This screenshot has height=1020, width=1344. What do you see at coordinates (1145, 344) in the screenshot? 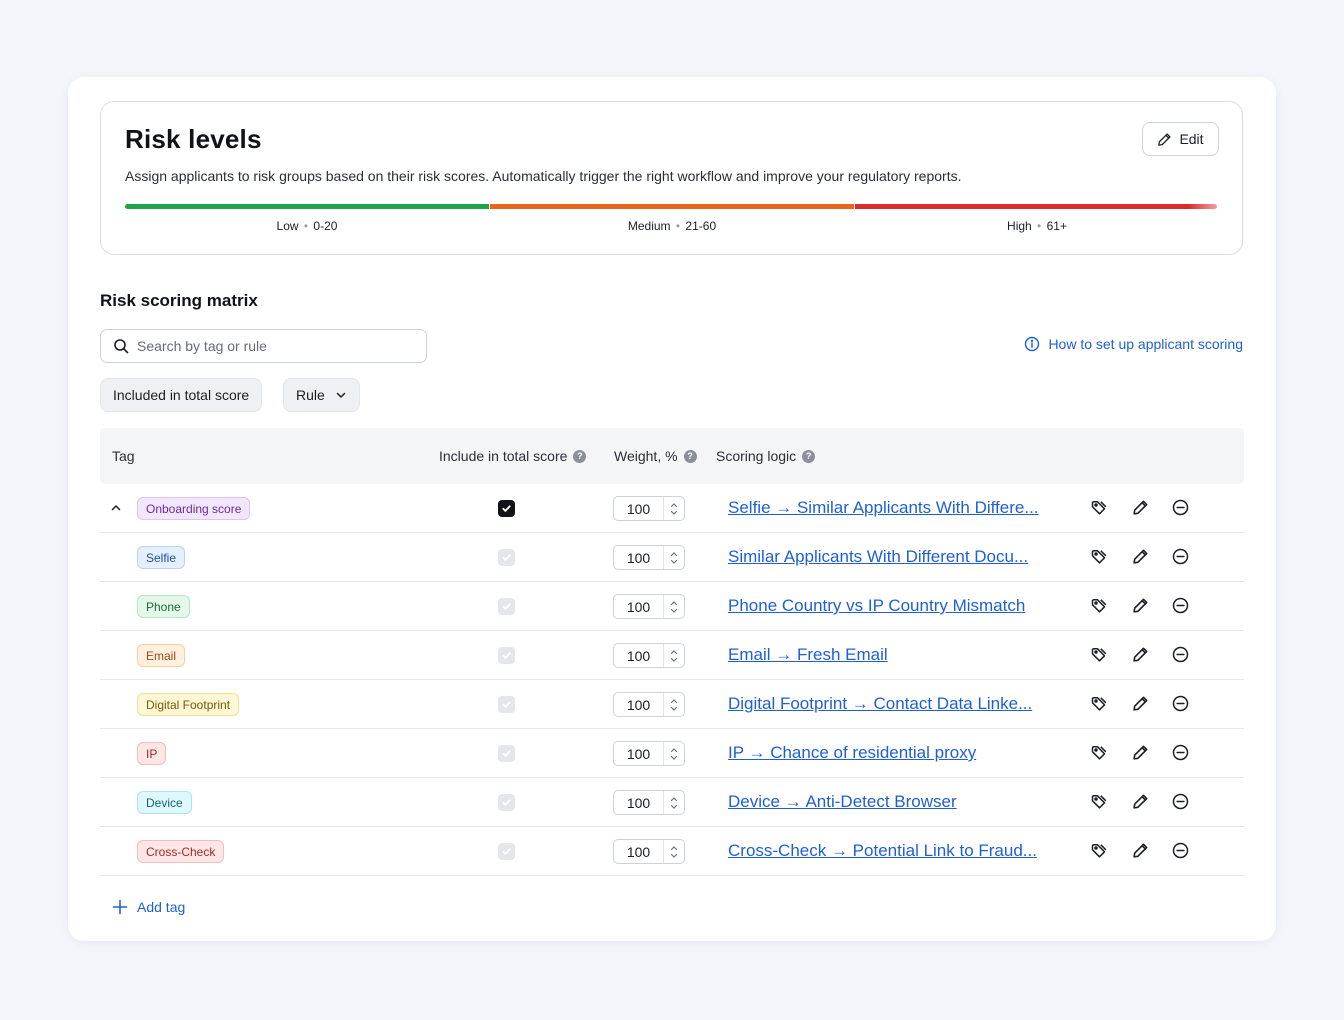
I see `help-link-label: How to set up applicant scoring` at bounding box center [1145, 344].